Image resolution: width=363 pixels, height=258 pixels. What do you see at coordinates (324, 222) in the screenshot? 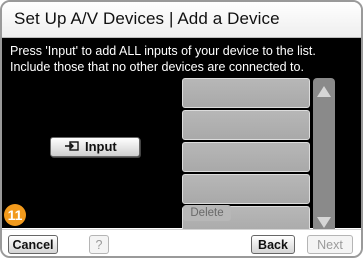
I see `scroll-down-icon` at bounding box center [324, 222].